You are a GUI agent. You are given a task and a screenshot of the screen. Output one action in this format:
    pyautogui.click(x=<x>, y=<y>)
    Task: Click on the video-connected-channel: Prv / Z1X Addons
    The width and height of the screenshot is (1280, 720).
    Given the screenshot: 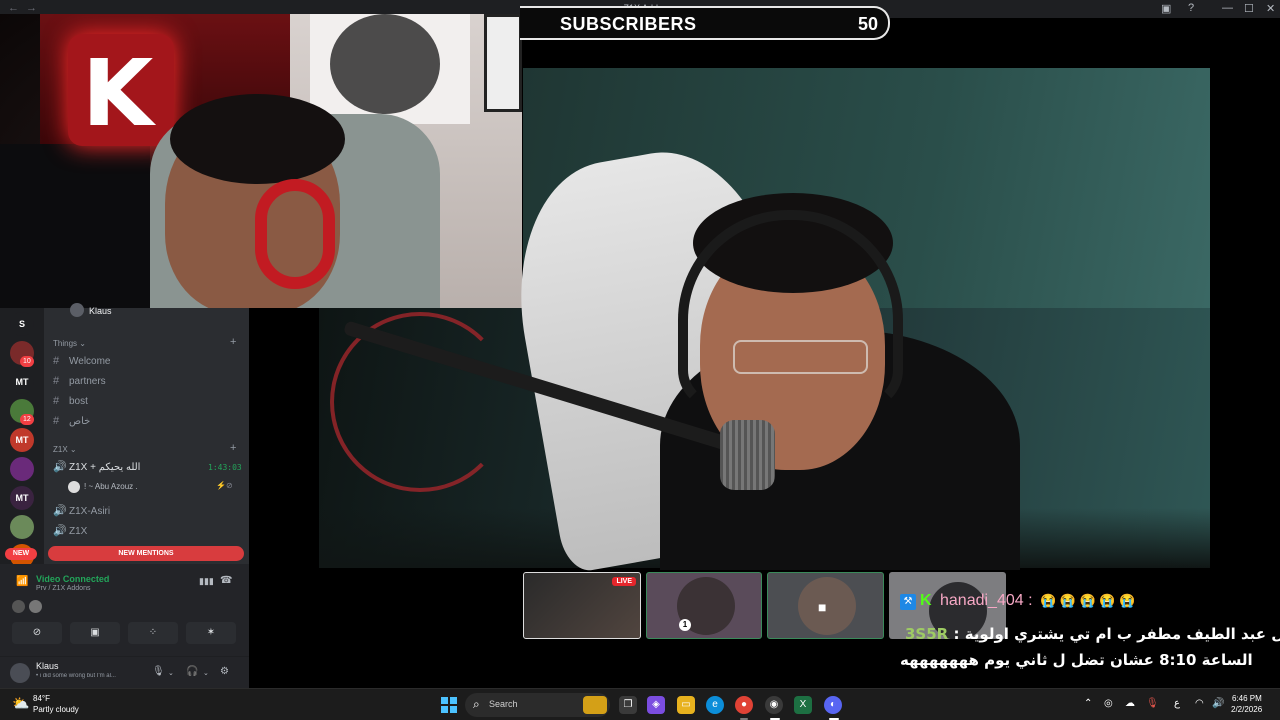 What is the action you would take?
    pyautogui.click(x=63, y=588)
    